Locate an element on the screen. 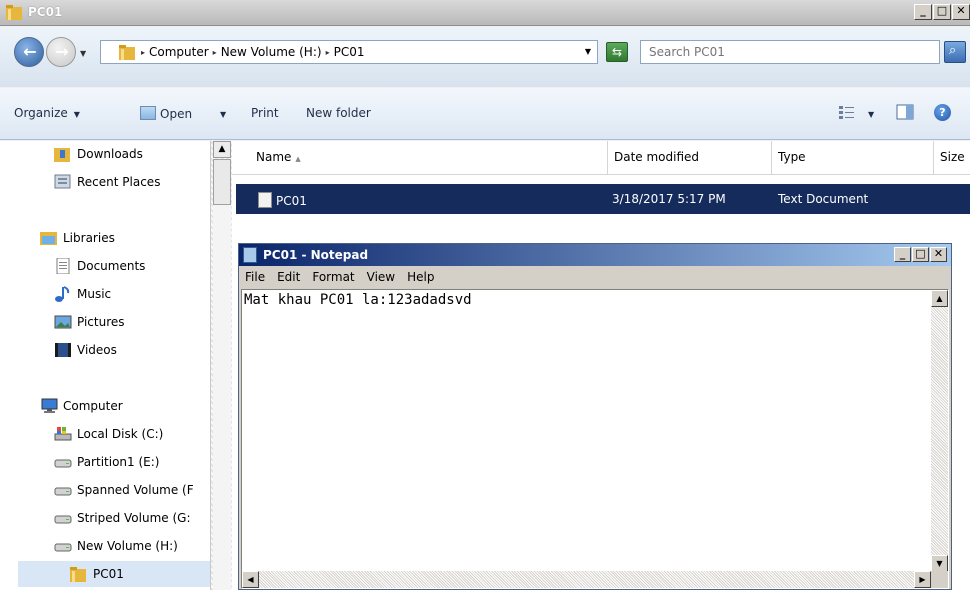 Image resolution: width=970 pixels, height=590 pixels. sidebar-item-label: Computer is located at coordinates (93, 406).